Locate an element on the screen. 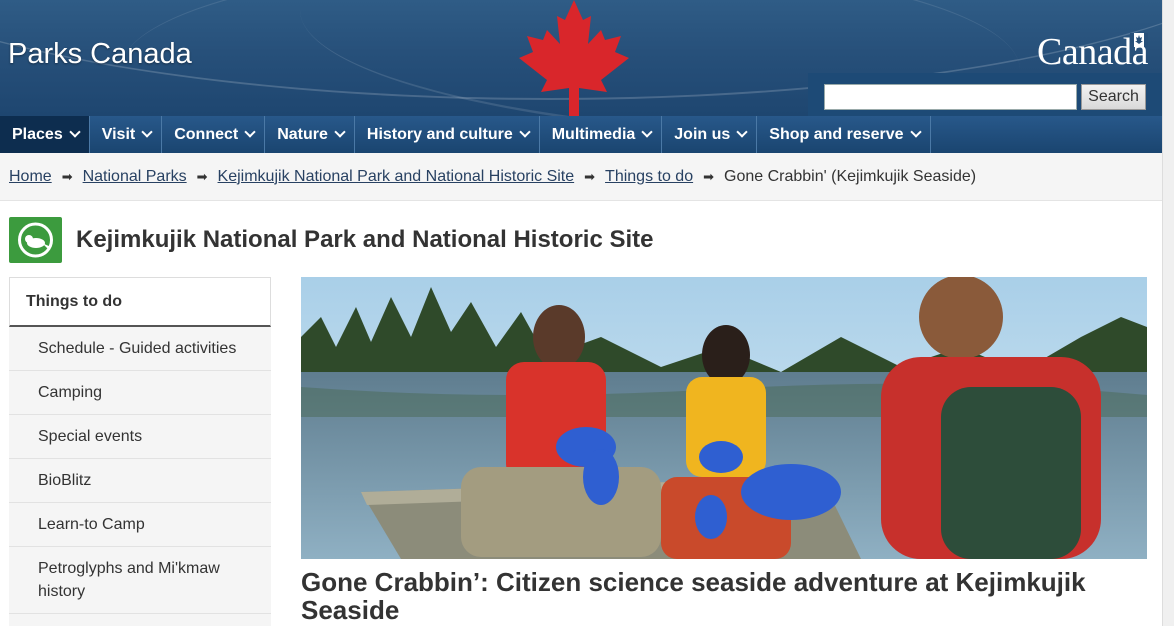  nav-item-history-and-culture: History and culture is located at coordinates (447, 134).